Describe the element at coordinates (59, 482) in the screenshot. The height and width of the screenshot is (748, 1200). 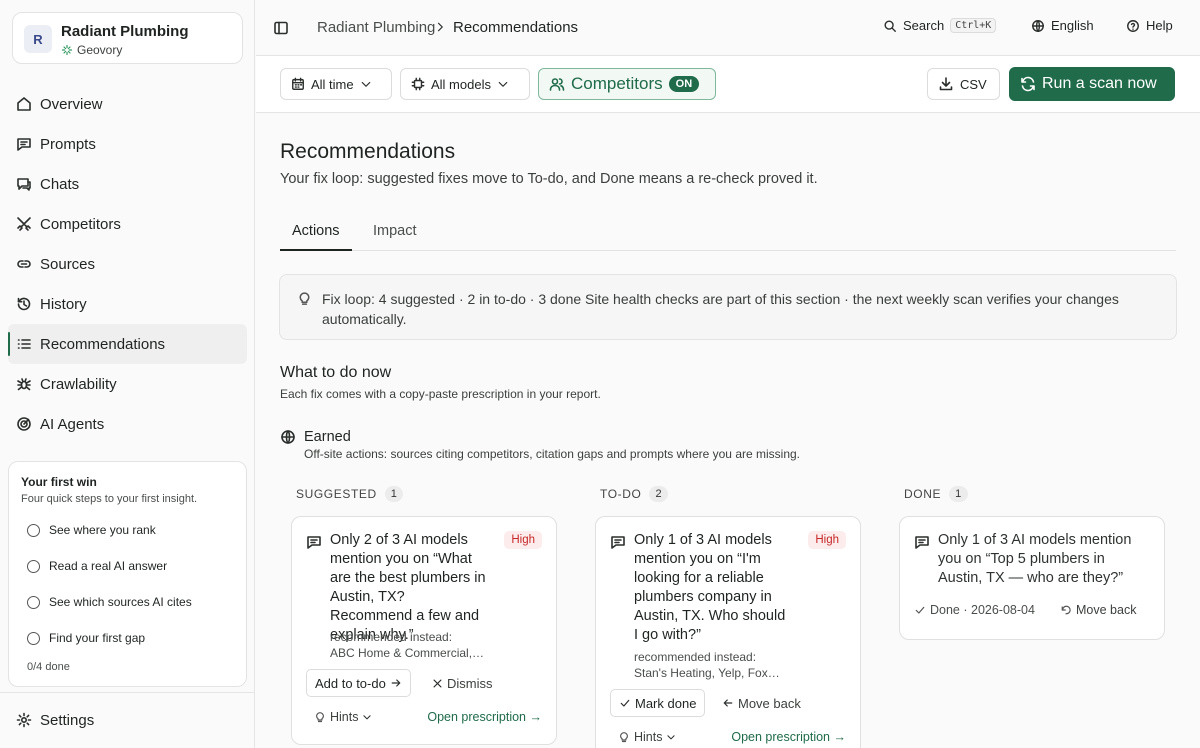
I see `first-win-title: Your first win` at that location.